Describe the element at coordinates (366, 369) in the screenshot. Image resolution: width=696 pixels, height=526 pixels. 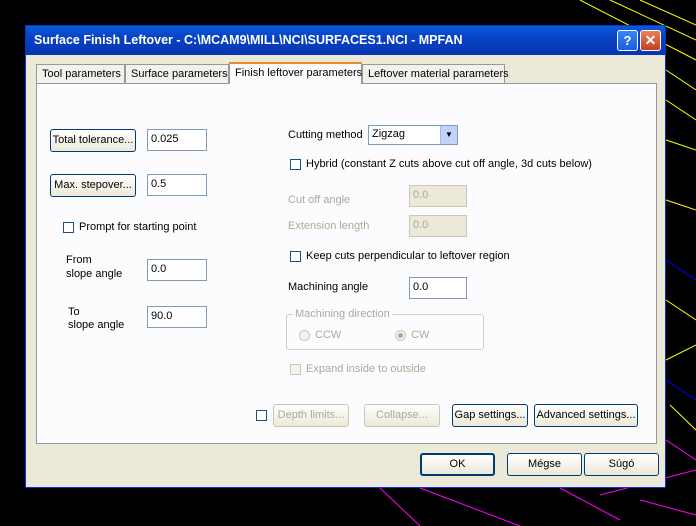
I see `expand-label: Expand inside to outside` at that location.